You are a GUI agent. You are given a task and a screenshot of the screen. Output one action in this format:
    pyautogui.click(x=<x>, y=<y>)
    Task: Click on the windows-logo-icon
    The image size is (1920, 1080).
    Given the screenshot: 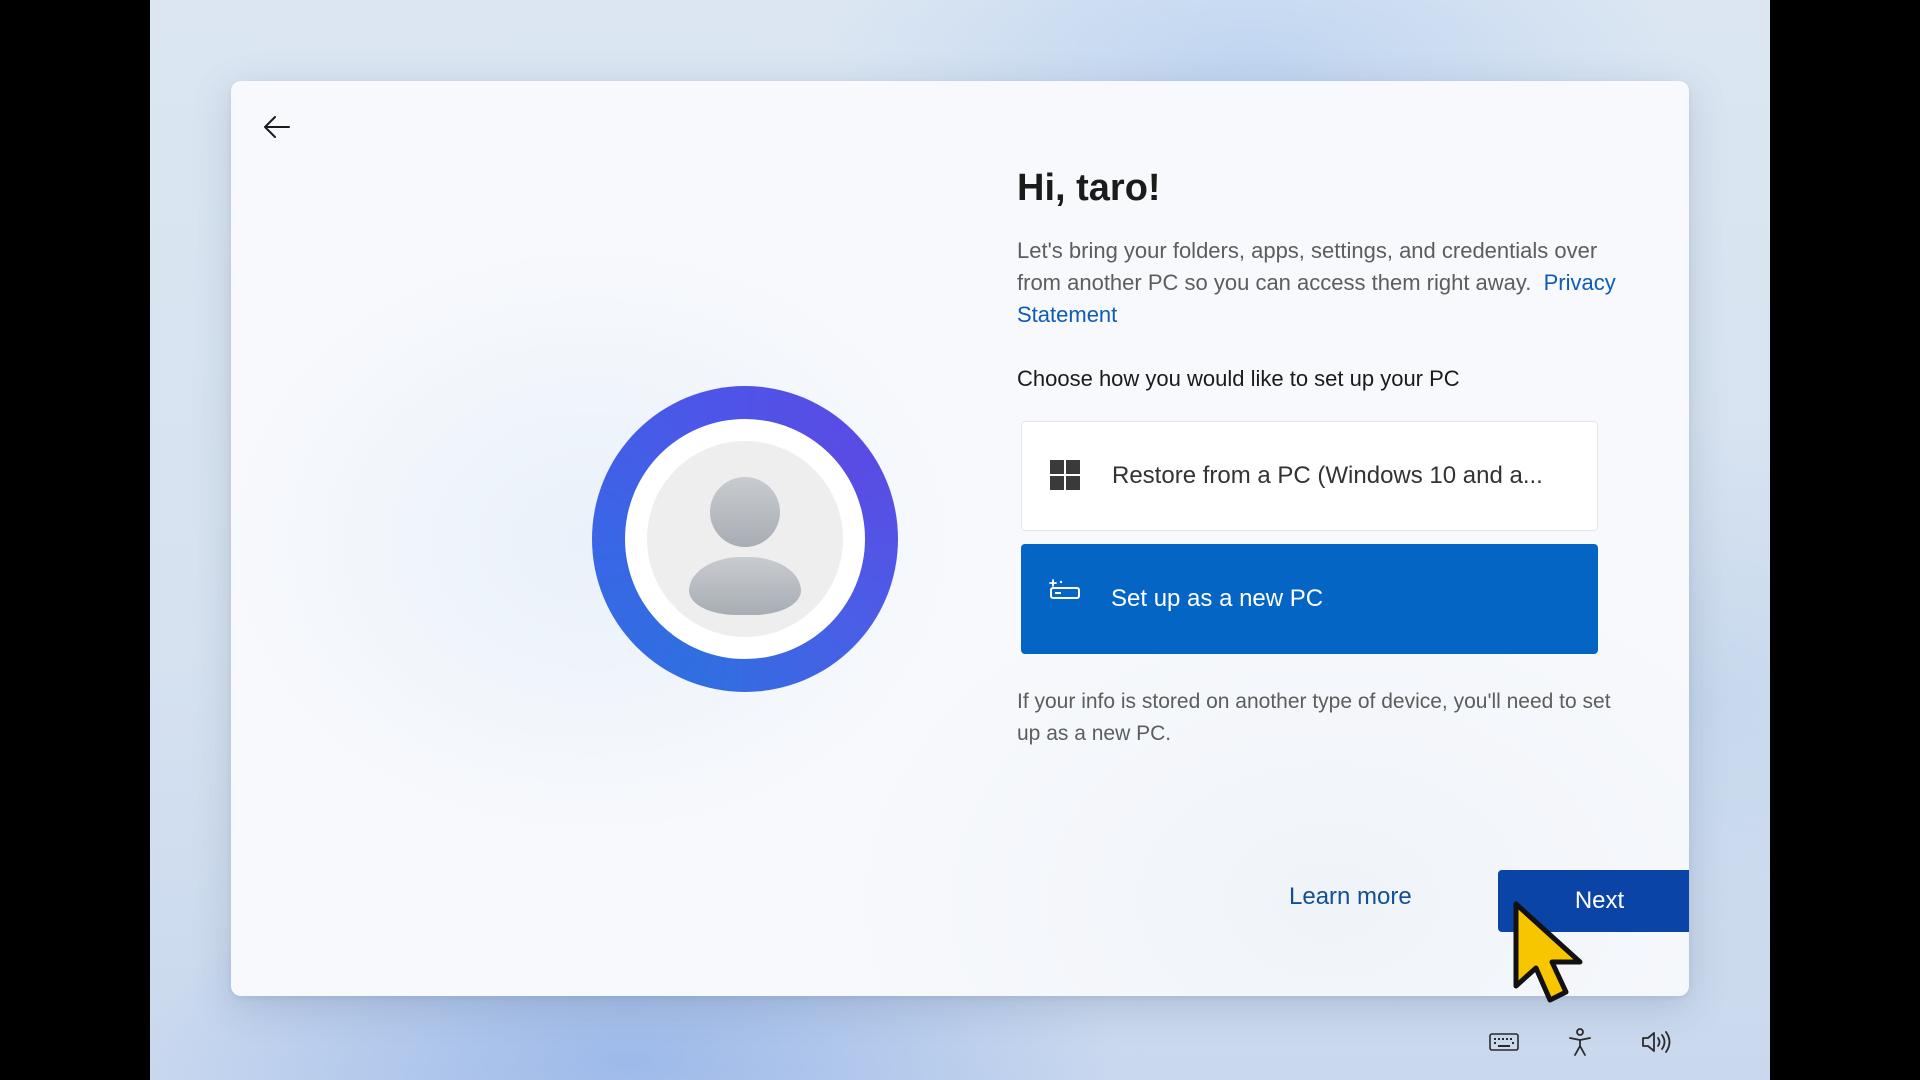 What is the action you would take?
    pyautogui.click(x=1065, y=475)
    